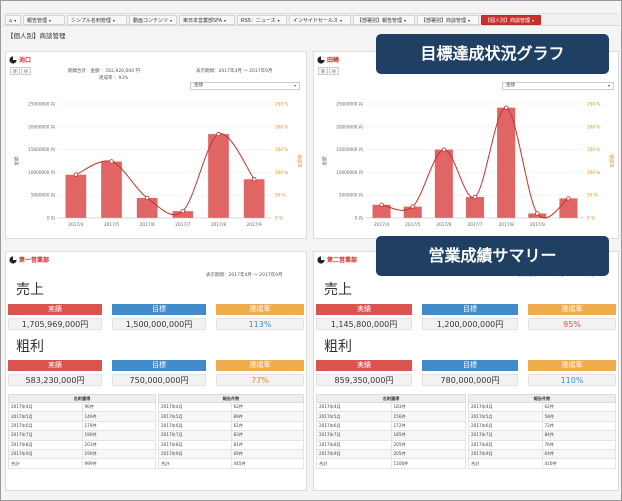 Image resolution: width=622 pixels, height=501 pixels. I want to click on sales-rate: 95%, so click(572, 324).